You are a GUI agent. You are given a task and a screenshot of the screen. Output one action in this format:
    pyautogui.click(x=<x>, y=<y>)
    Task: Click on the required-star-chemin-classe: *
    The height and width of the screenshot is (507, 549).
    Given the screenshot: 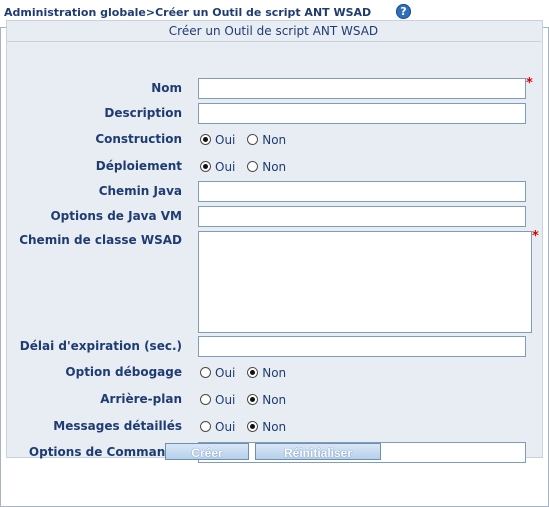 What is the action you would take?
    pyautogui.click(x=535, y=236)
    